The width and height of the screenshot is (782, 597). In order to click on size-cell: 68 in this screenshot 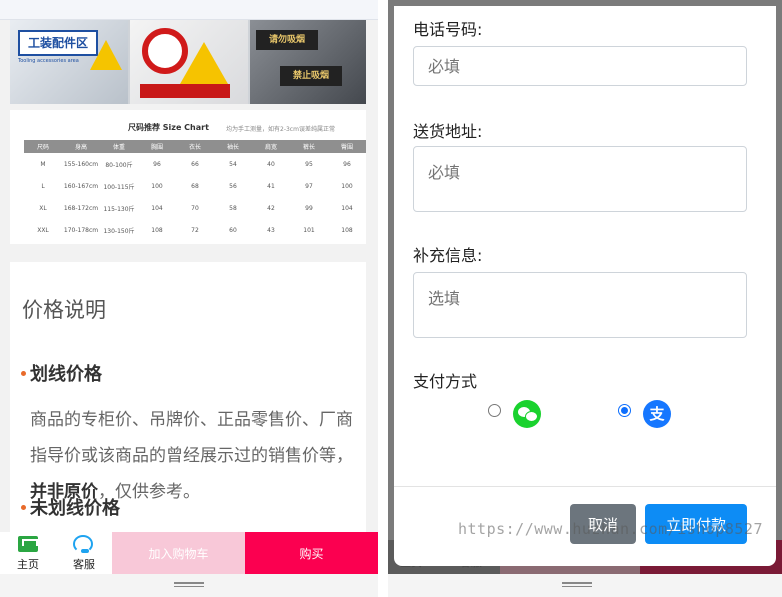, I will do `click(195, 186)`.